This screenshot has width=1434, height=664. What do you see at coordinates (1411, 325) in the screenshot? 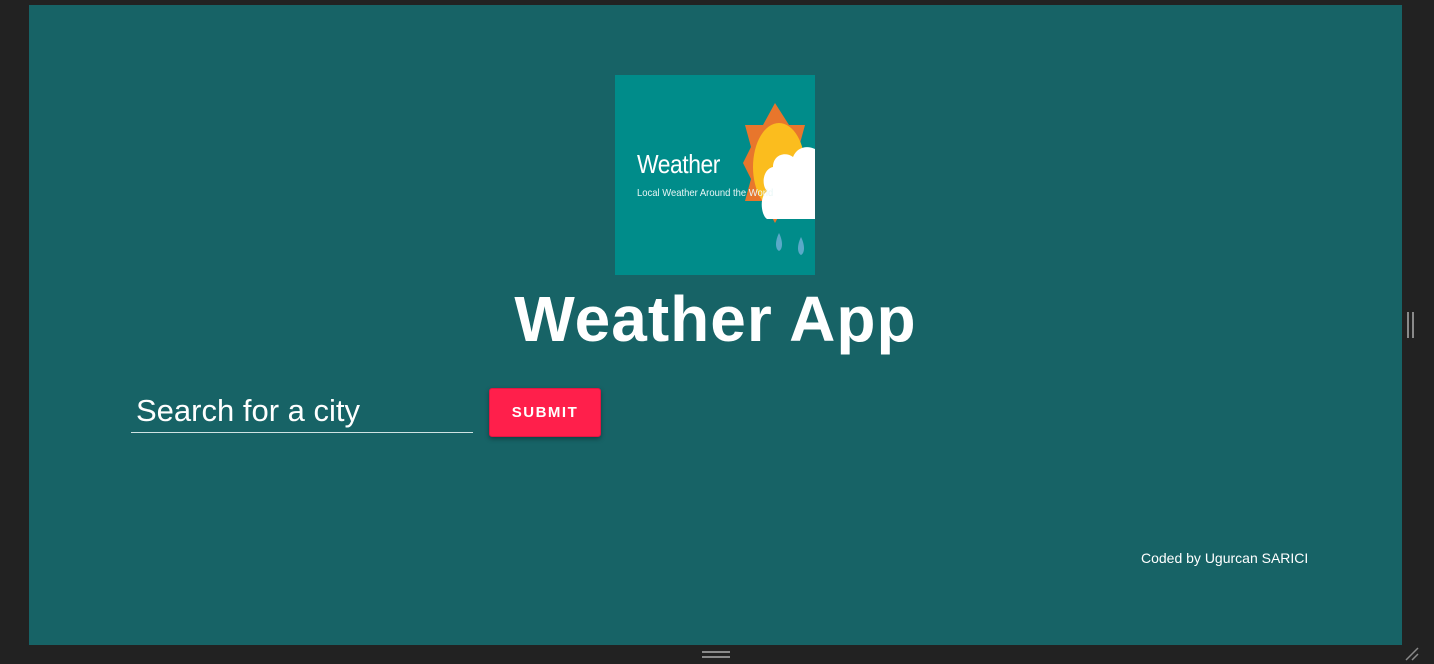
I see `vertical-resize-handle-icon` at bounding box center [1411, 325].